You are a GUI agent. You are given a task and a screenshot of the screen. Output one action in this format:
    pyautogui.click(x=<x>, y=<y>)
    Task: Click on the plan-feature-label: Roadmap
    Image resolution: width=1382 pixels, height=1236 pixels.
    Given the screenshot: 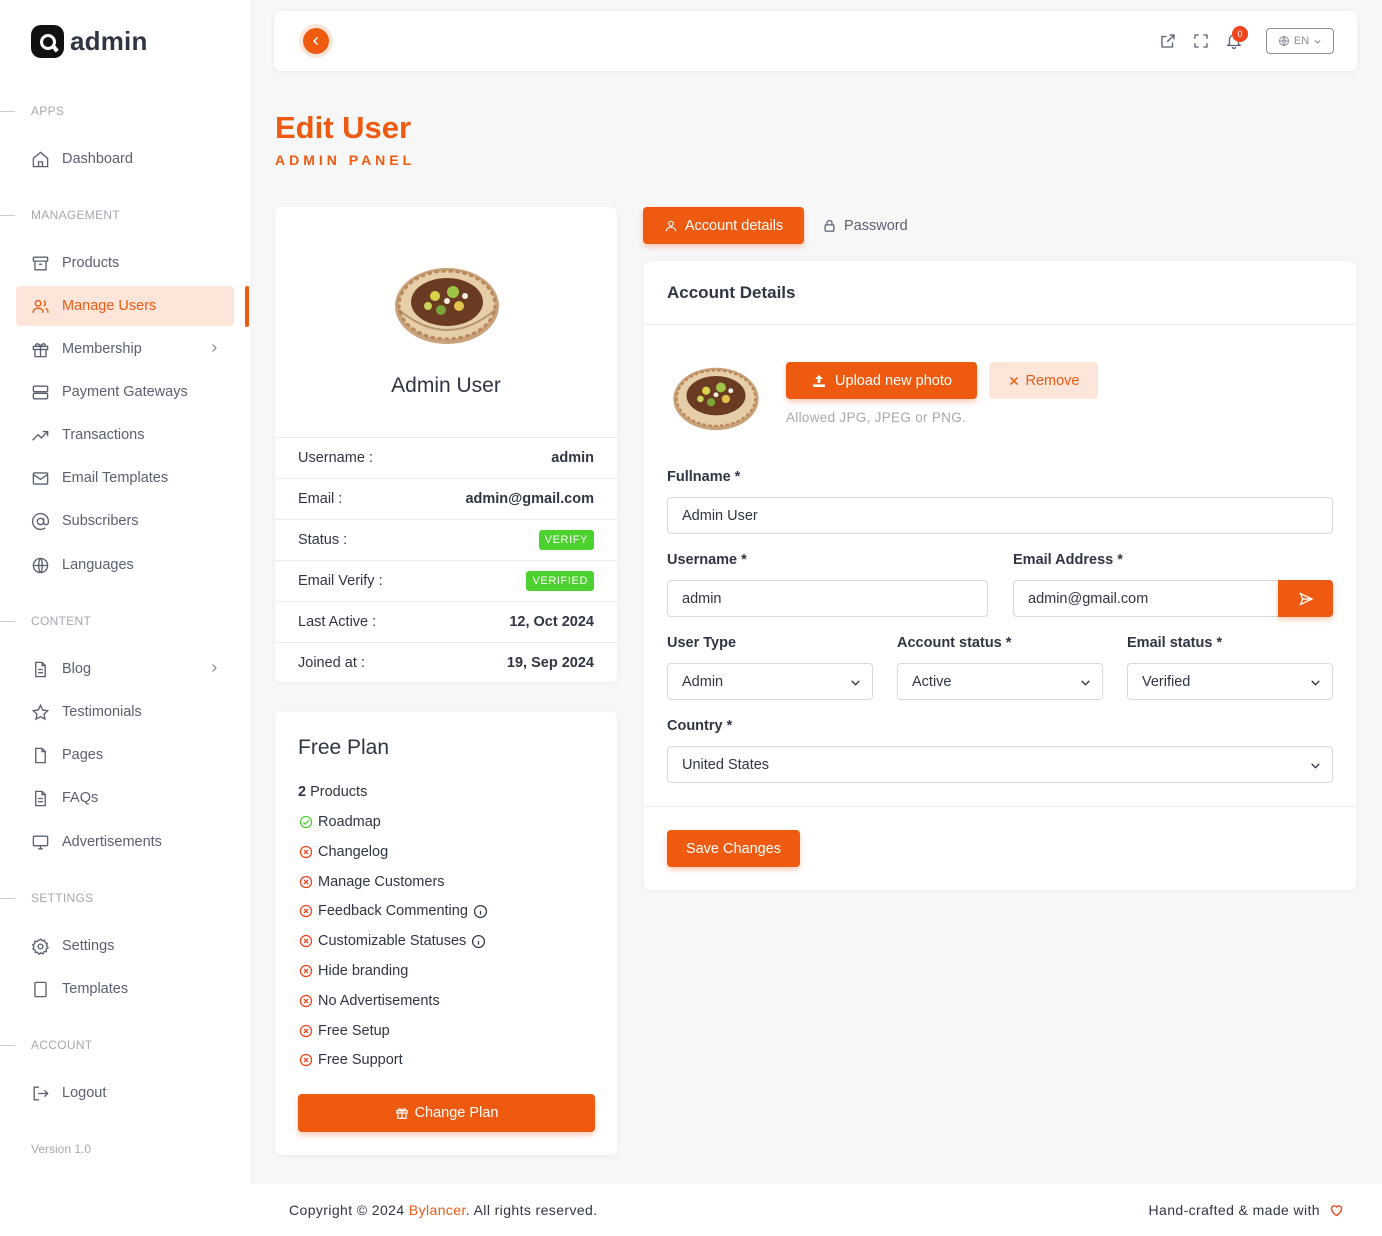 What is the action you would take?
    pyautogui.click(x=349, y=822)
    